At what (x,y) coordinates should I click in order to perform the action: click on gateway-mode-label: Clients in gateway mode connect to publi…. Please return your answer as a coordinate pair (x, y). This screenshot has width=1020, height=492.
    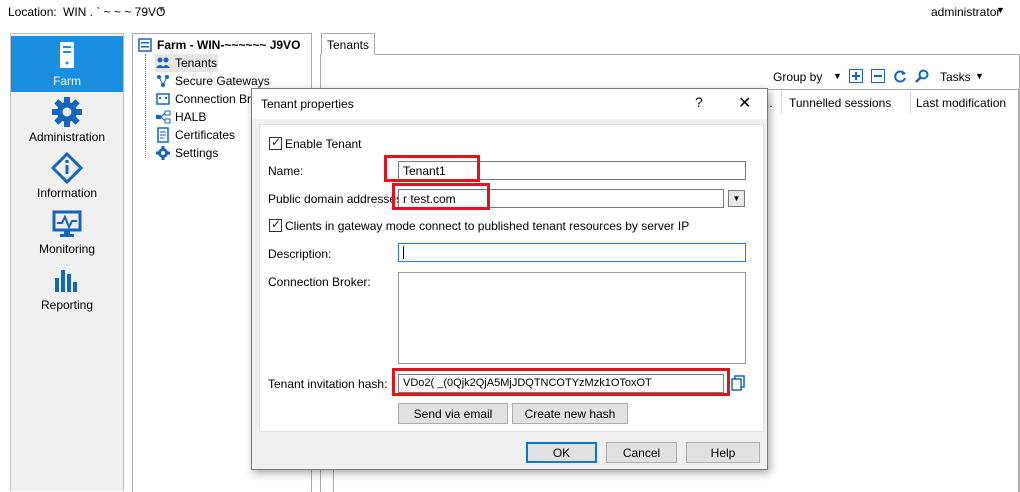
    Looking at the image, I should click on (487, 226).